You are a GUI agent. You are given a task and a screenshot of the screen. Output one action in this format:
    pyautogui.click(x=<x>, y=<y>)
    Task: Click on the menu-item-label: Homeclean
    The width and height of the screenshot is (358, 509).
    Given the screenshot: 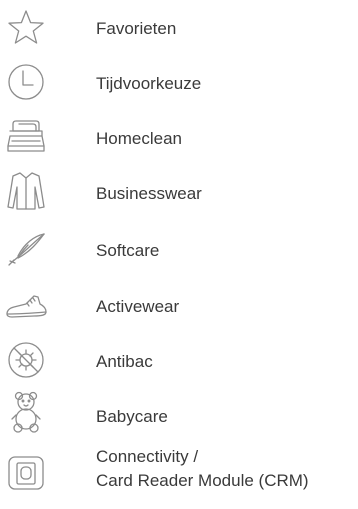 What is the action you would take?
    pyautogui.click(x=139, y=138)
    